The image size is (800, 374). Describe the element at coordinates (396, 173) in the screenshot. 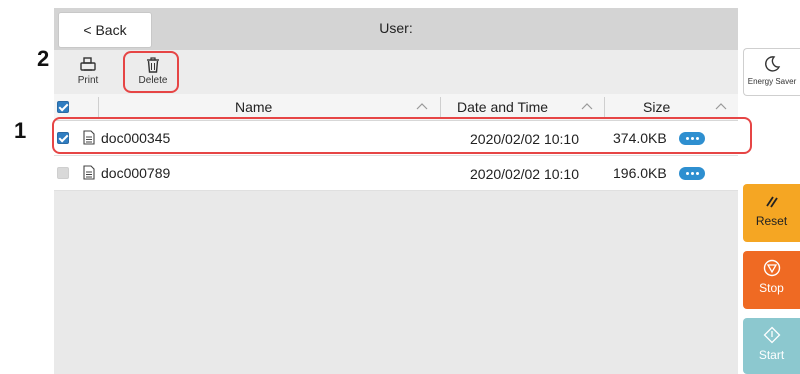

I see `table-row: doc000789 2020/02/02 10:10 196.0KB` at that location.